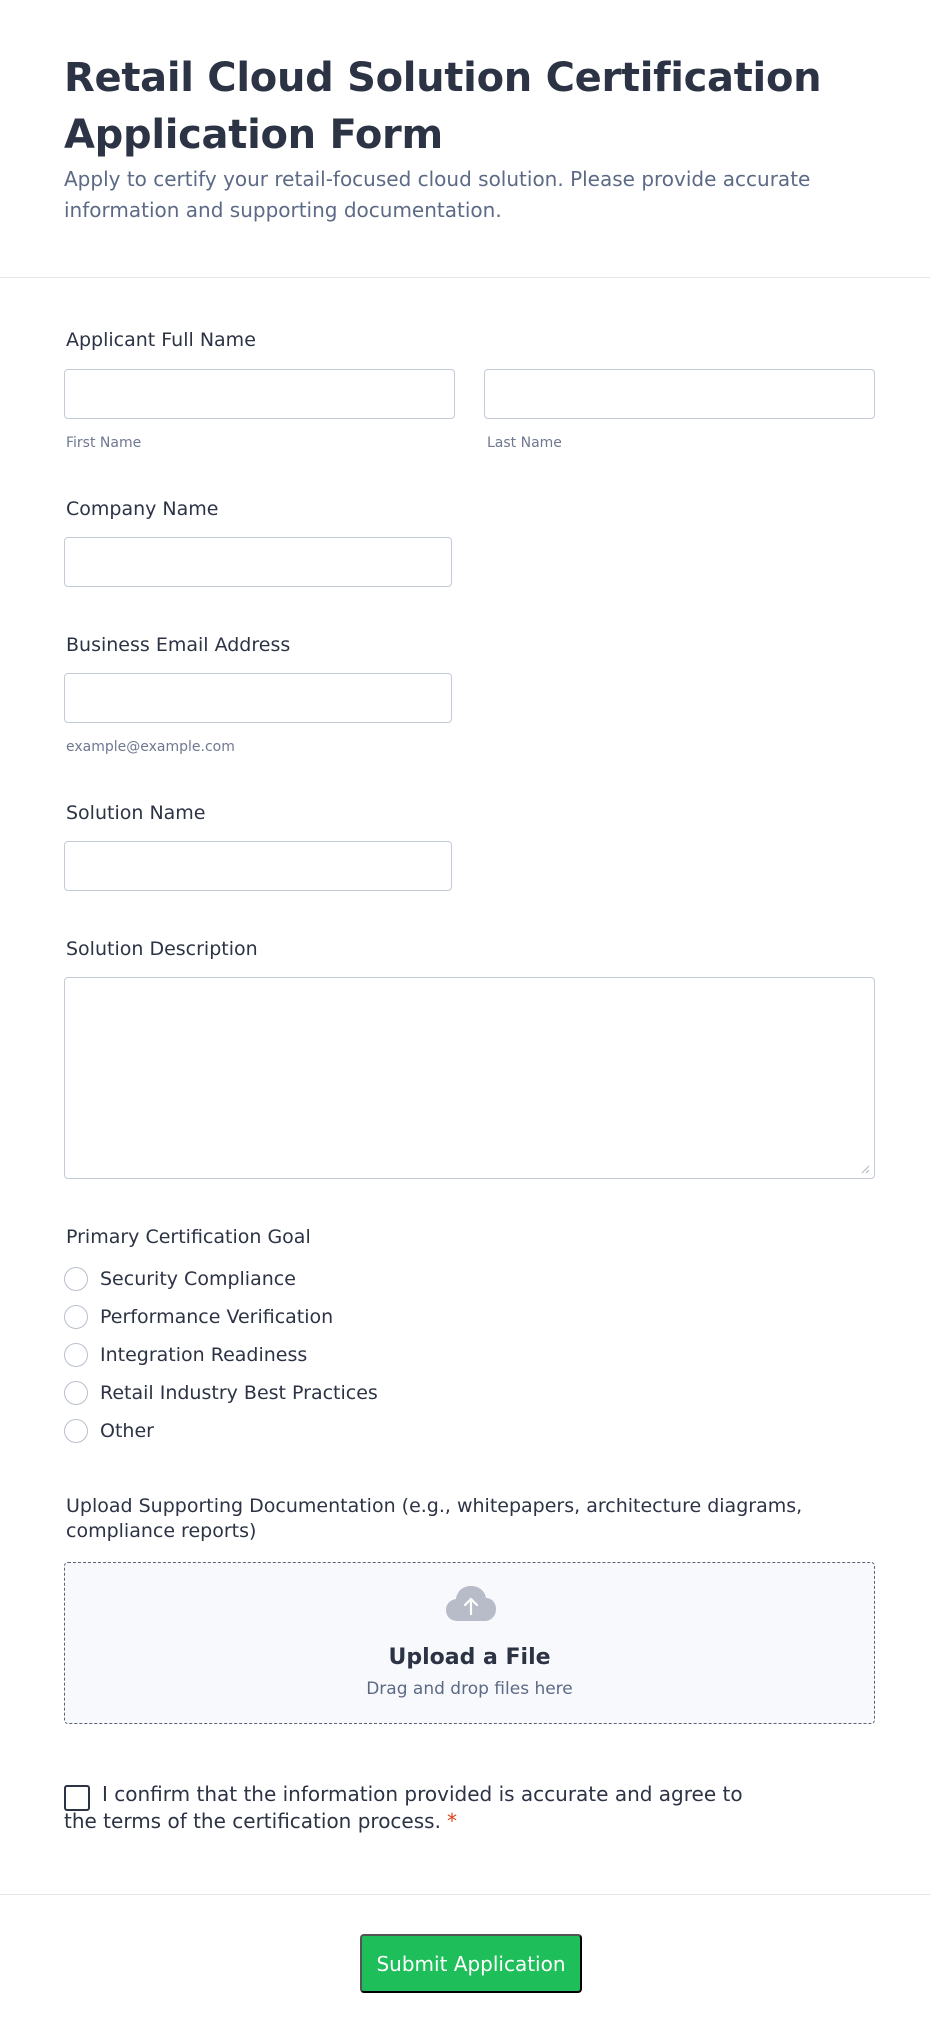  Describe the element at coordinates (679, 394) in the screenshot. I see `last-name-input` at that location.